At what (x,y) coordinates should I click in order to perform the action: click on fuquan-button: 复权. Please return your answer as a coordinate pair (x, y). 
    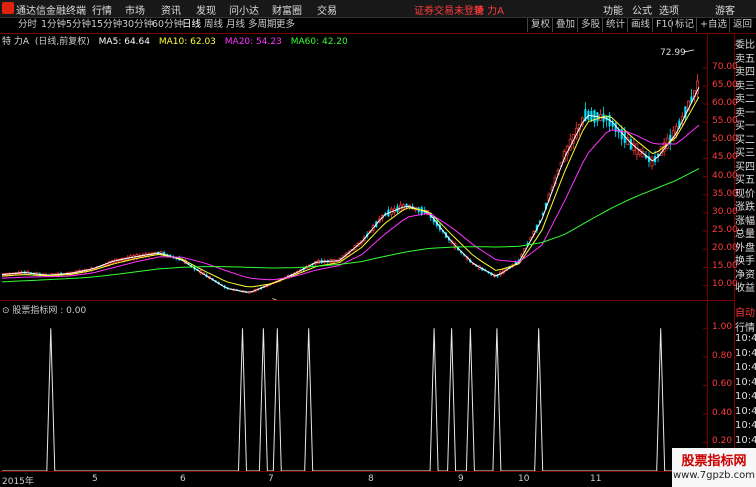
    Looking at the image, I should click on (540, 25).